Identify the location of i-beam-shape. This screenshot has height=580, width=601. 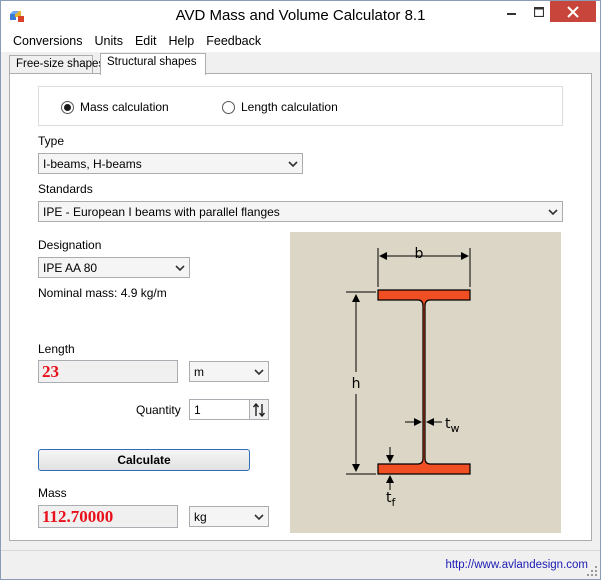
(424, 382).